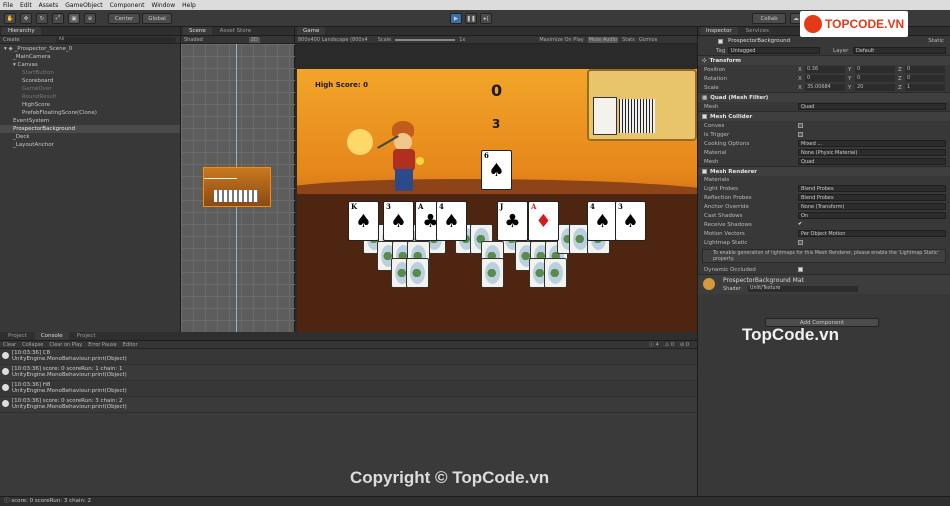 This screenshot has height=506, width=950. What do you see at coordinates (90, 121) in the screenshot?
I see `hierarchy-item: EventSystem` at bounding box center [90, 121].